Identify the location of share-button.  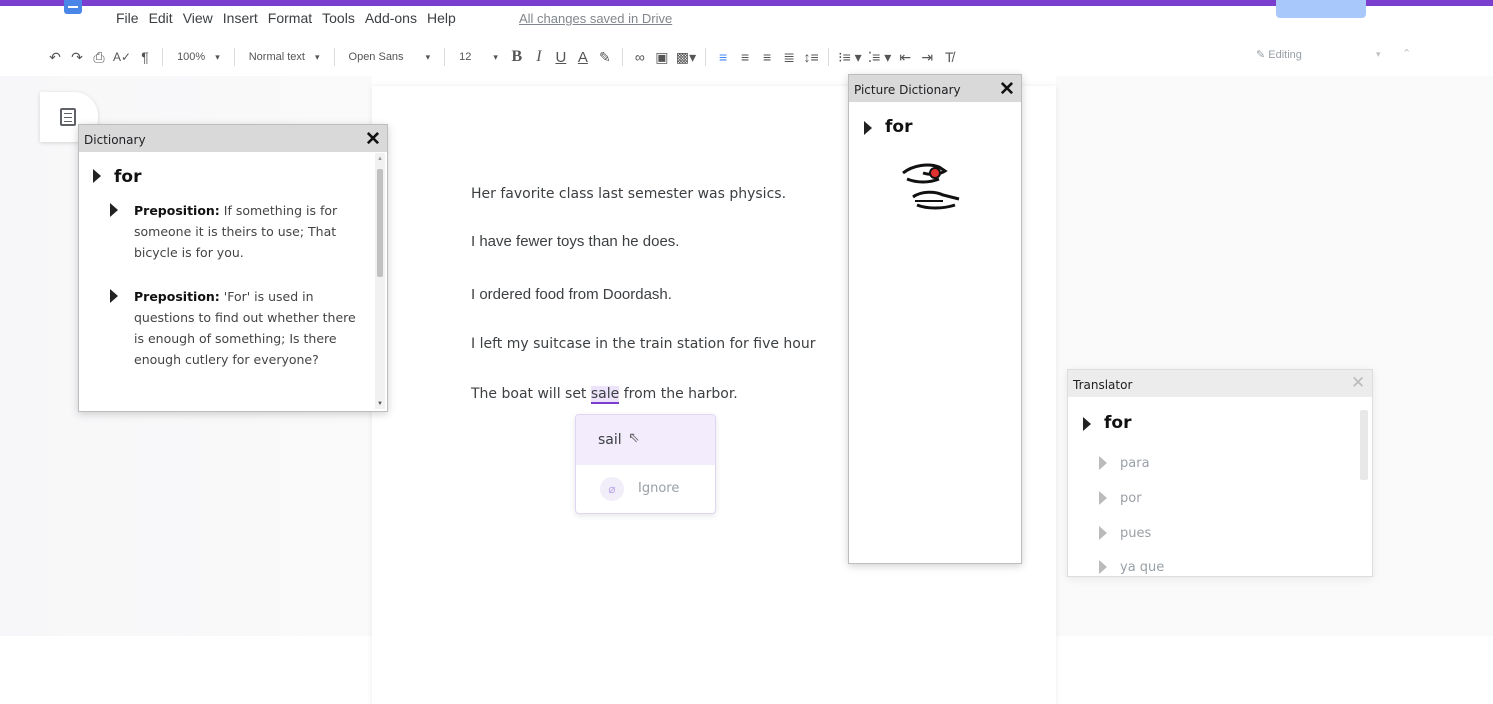
(1321, 9).